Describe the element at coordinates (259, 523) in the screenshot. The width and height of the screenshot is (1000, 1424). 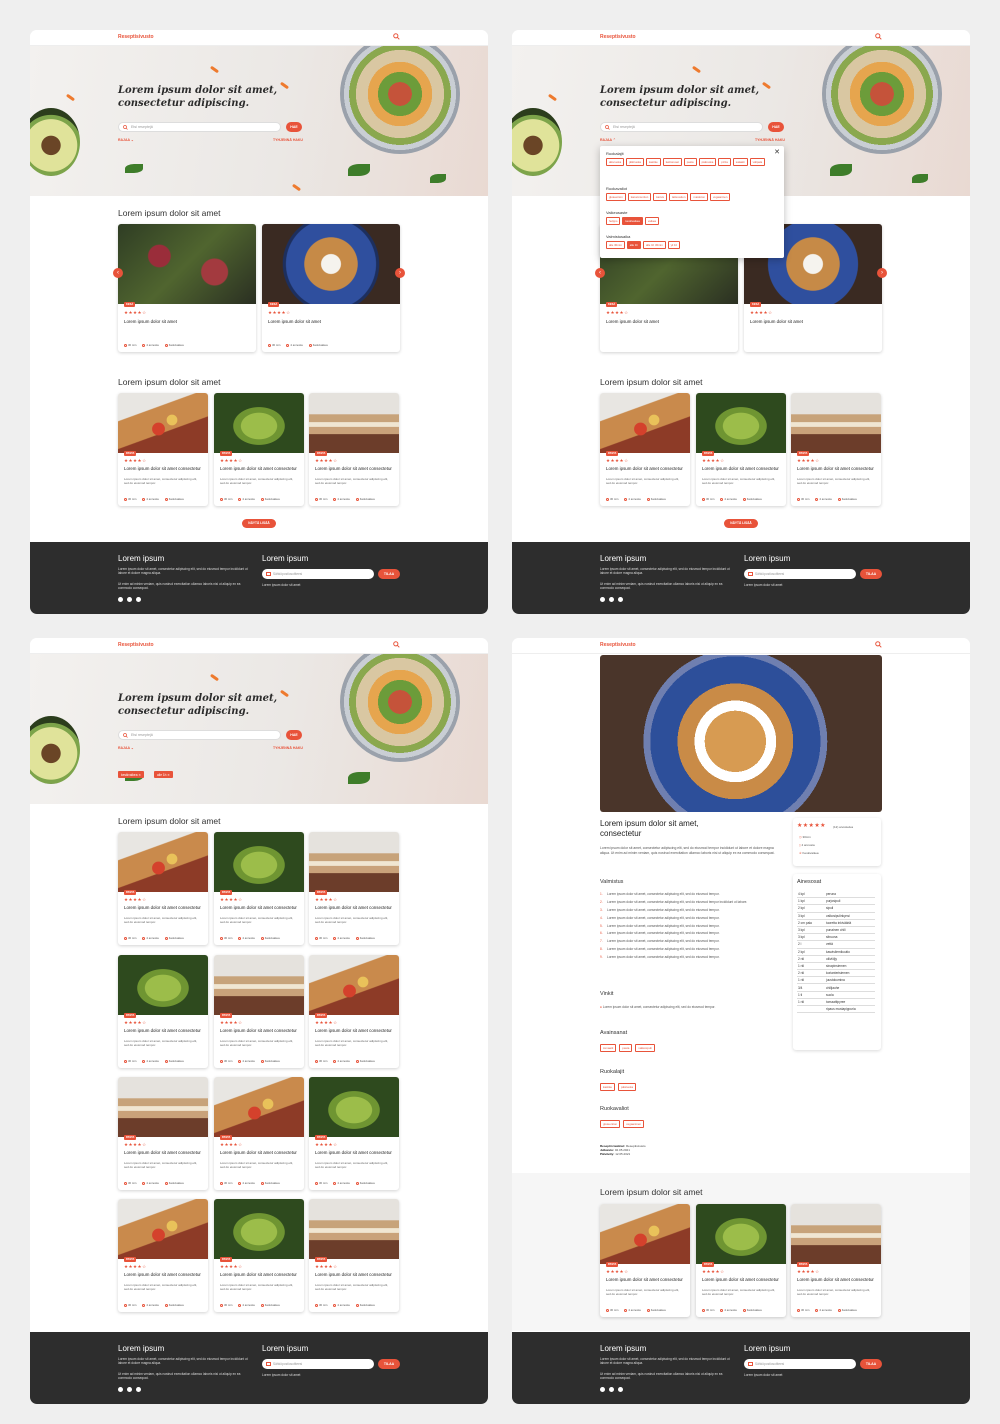
I see `show-more-button: NÄYTÄ LISÄÄ` at that location.